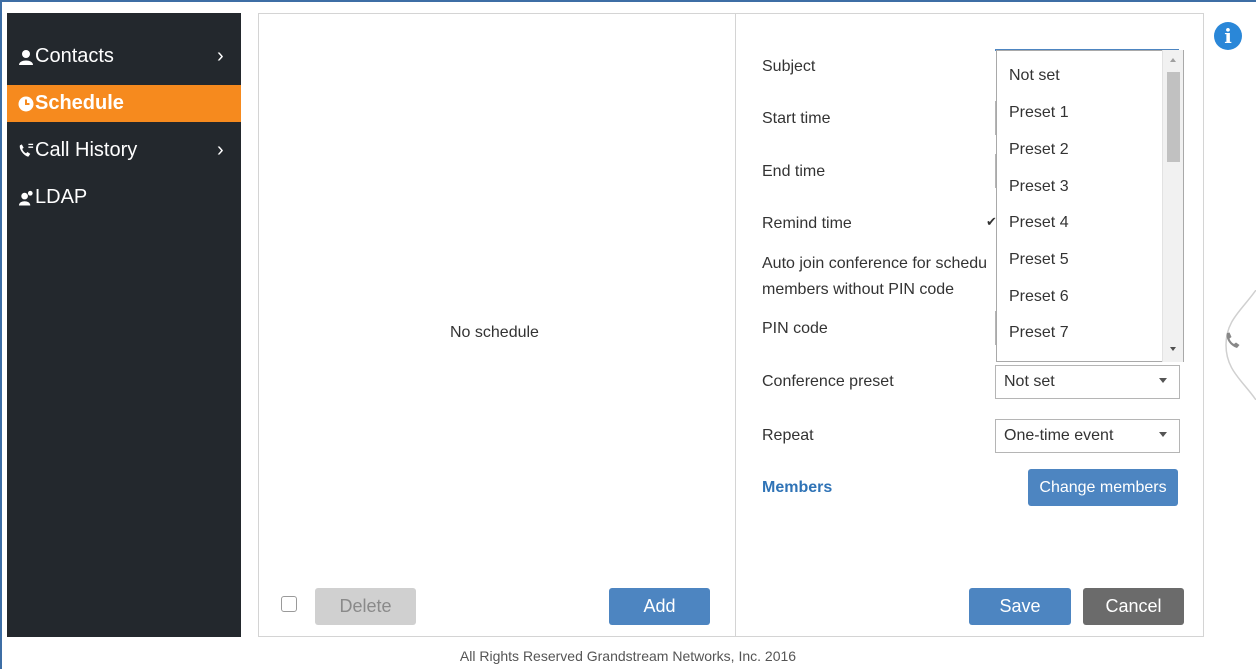 The image size is (1256, 669). Describe the element at coordinates (1039, 260) in the screenshot. I see `dropdown-option: Preset 5` at that location.